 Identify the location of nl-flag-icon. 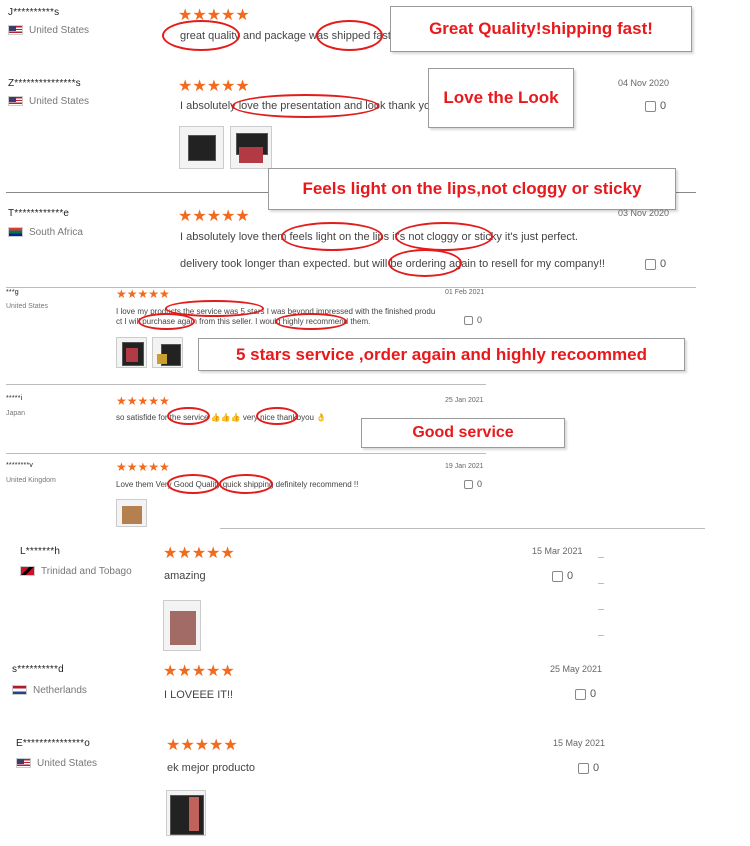
(19, 690).